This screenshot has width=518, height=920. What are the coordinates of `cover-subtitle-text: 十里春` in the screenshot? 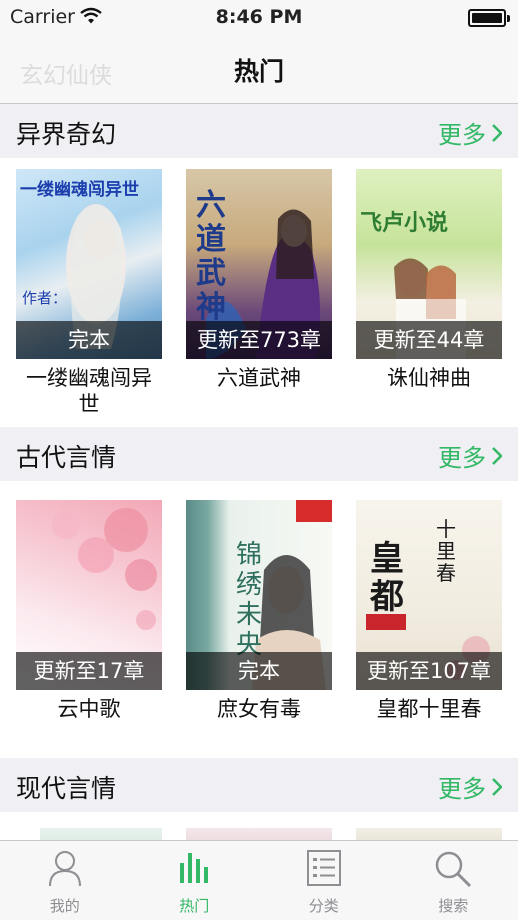 It's located at (446, 551).